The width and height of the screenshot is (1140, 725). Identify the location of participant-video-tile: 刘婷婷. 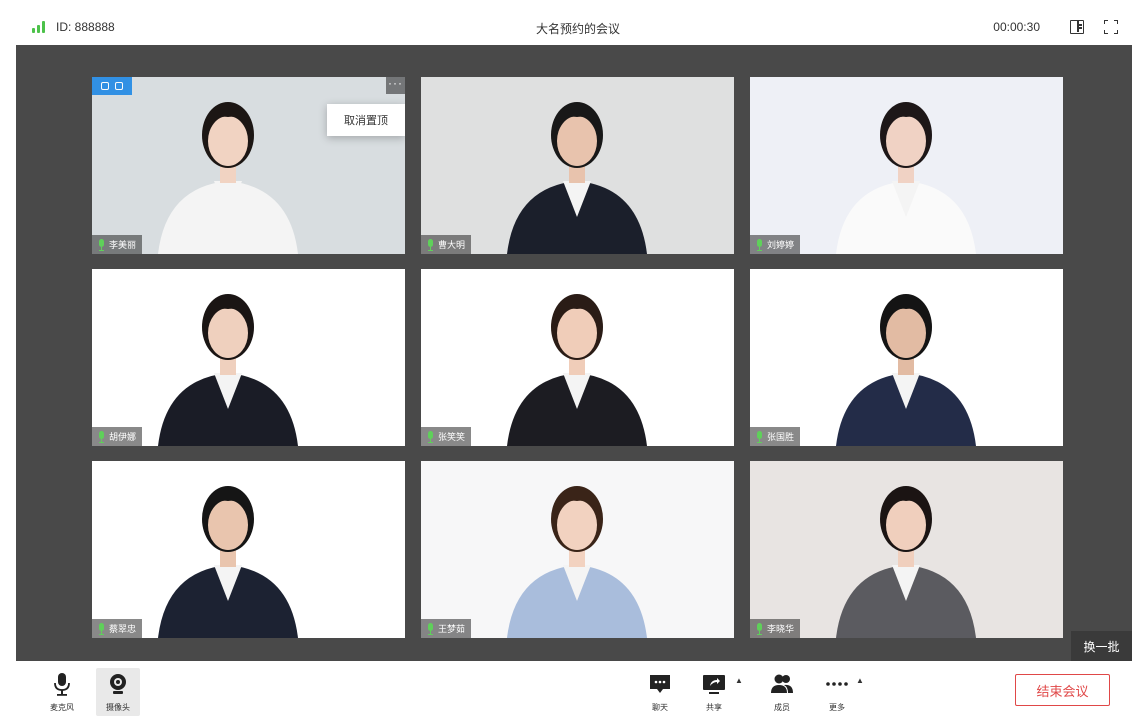
(906, 165).